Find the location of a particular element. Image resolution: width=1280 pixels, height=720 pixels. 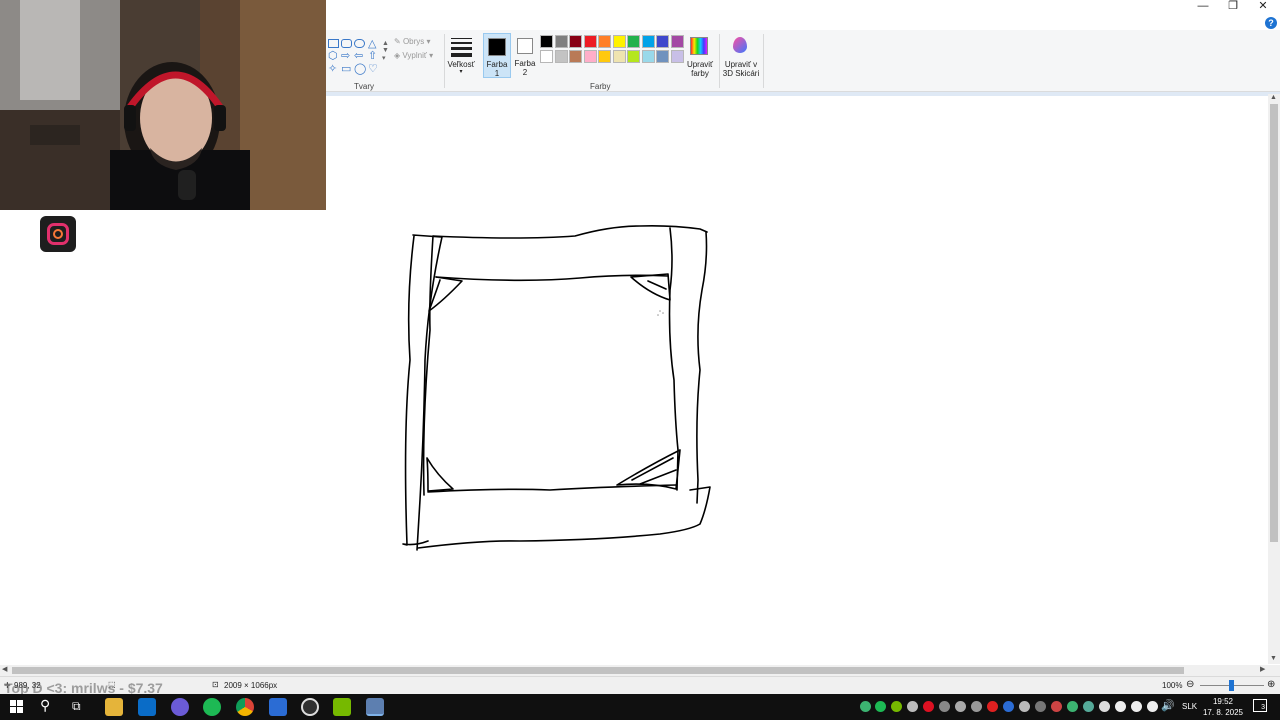

frame-bottom-bar is located at coordinates (564, 517).